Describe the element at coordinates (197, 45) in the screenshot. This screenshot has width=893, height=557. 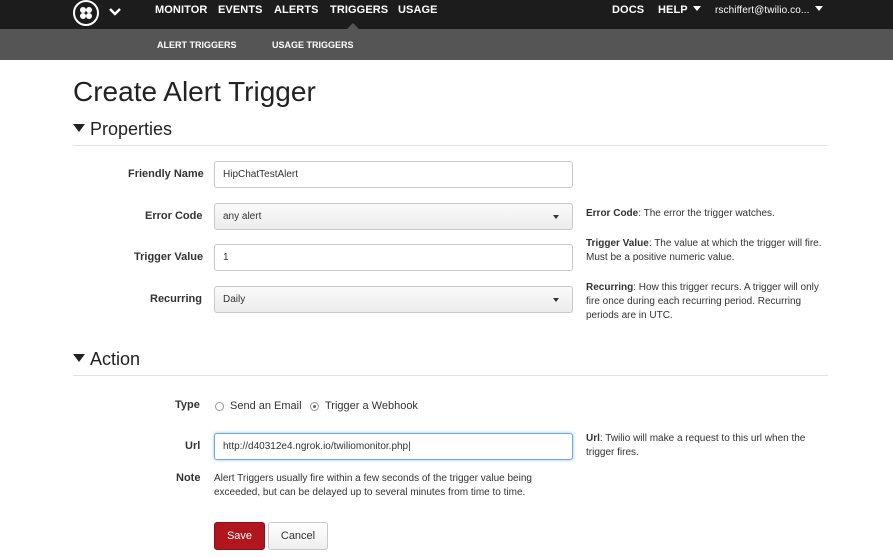
I see `tab-alert-triggers: ALERT TRIGGERS` at that location.